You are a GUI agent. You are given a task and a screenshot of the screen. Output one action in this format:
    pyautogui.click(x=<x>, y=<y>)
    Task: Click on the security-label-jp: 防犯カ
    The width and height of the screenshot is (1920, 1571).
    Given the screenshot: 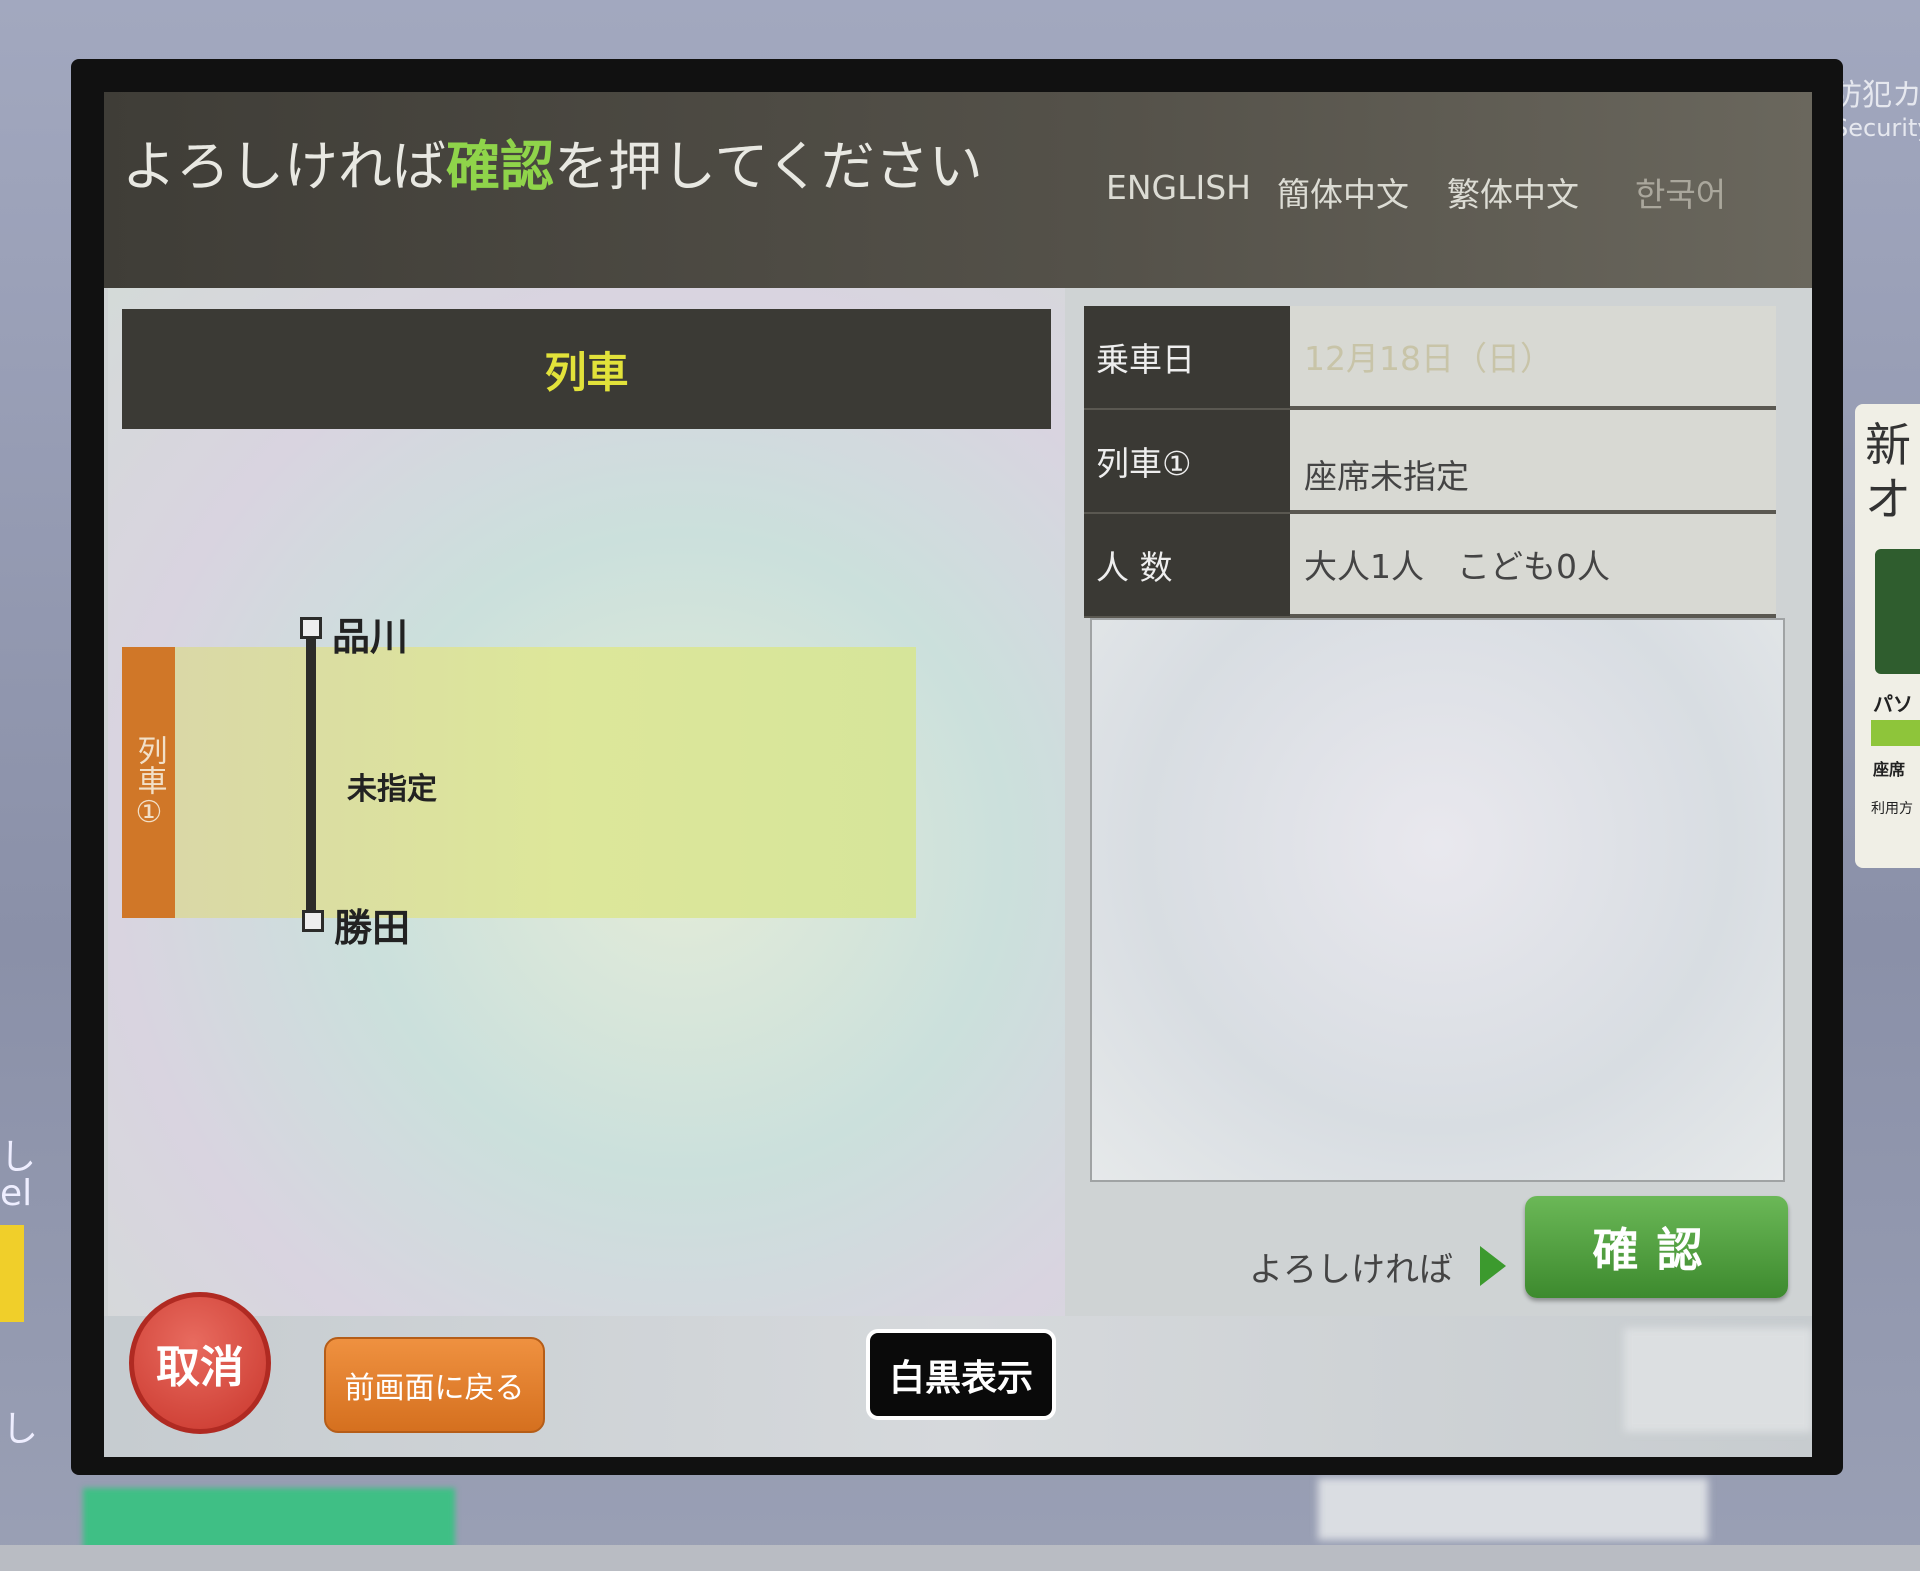 What is the action you would take?
    pyautogui.click(x=1876, y=95)
    